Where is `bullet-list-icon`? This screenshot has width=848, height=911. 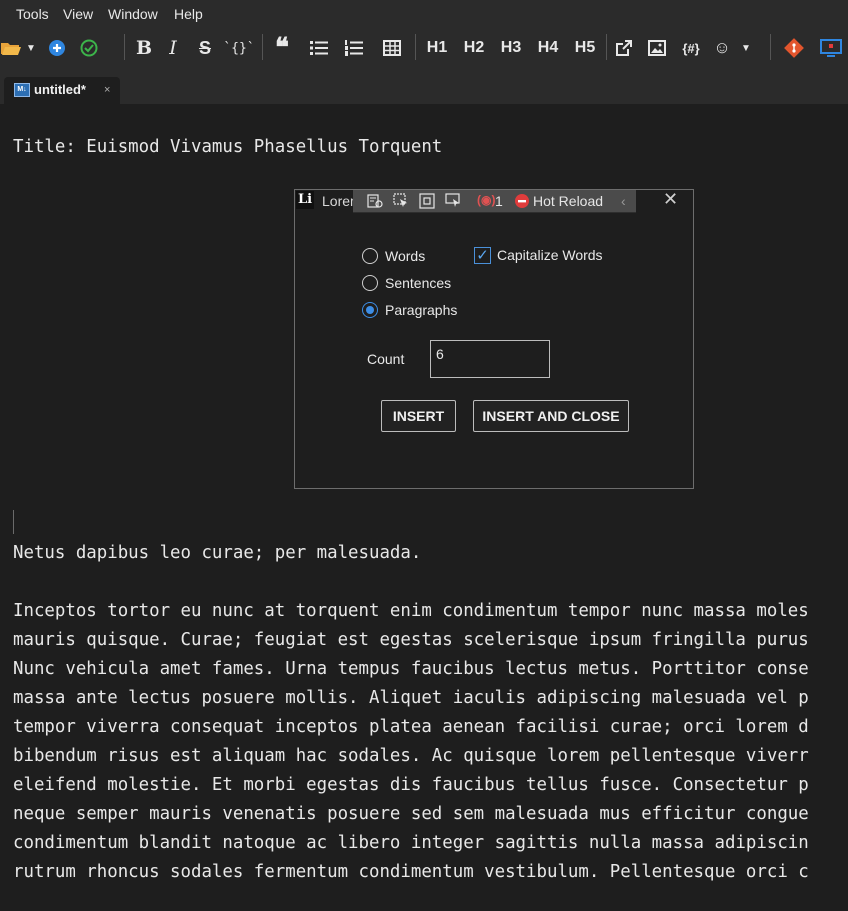 bullet-list-icon is located at coordinates (319, 48).